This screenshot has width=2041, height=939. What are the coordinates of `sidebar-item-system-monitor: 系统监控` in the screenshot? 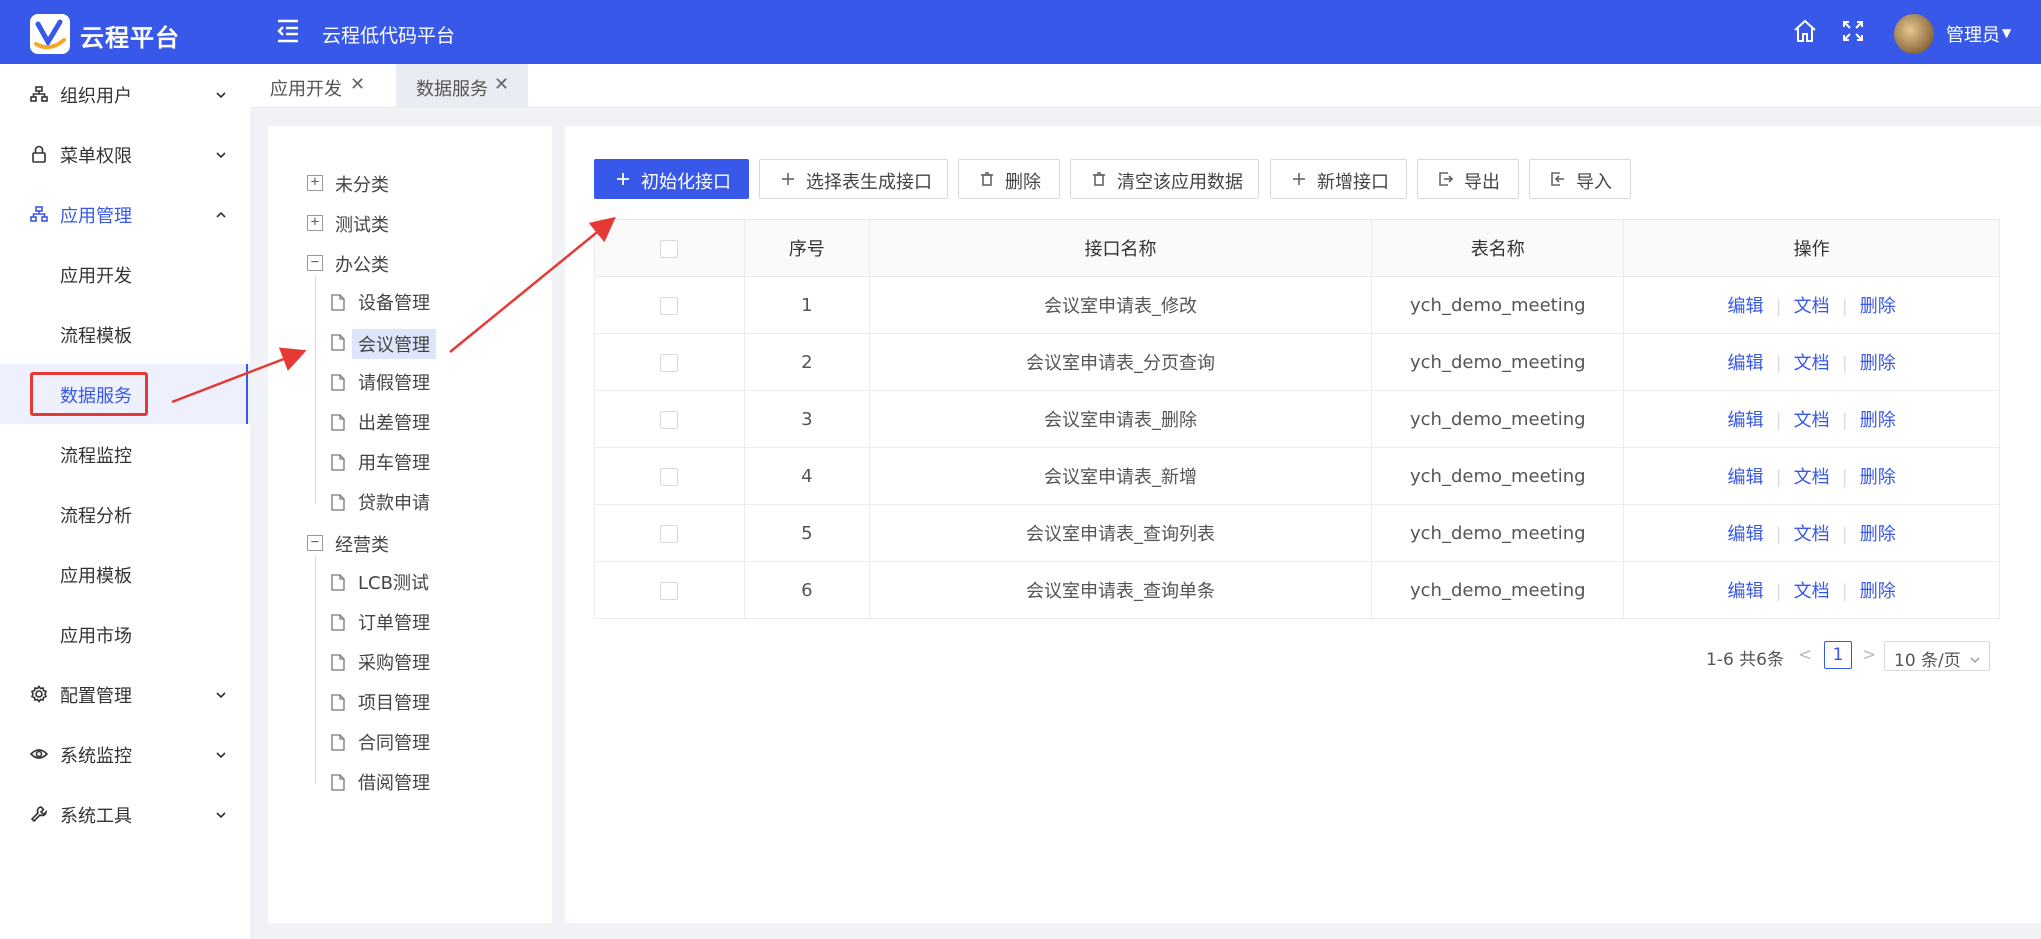 It's located at (125, 754).